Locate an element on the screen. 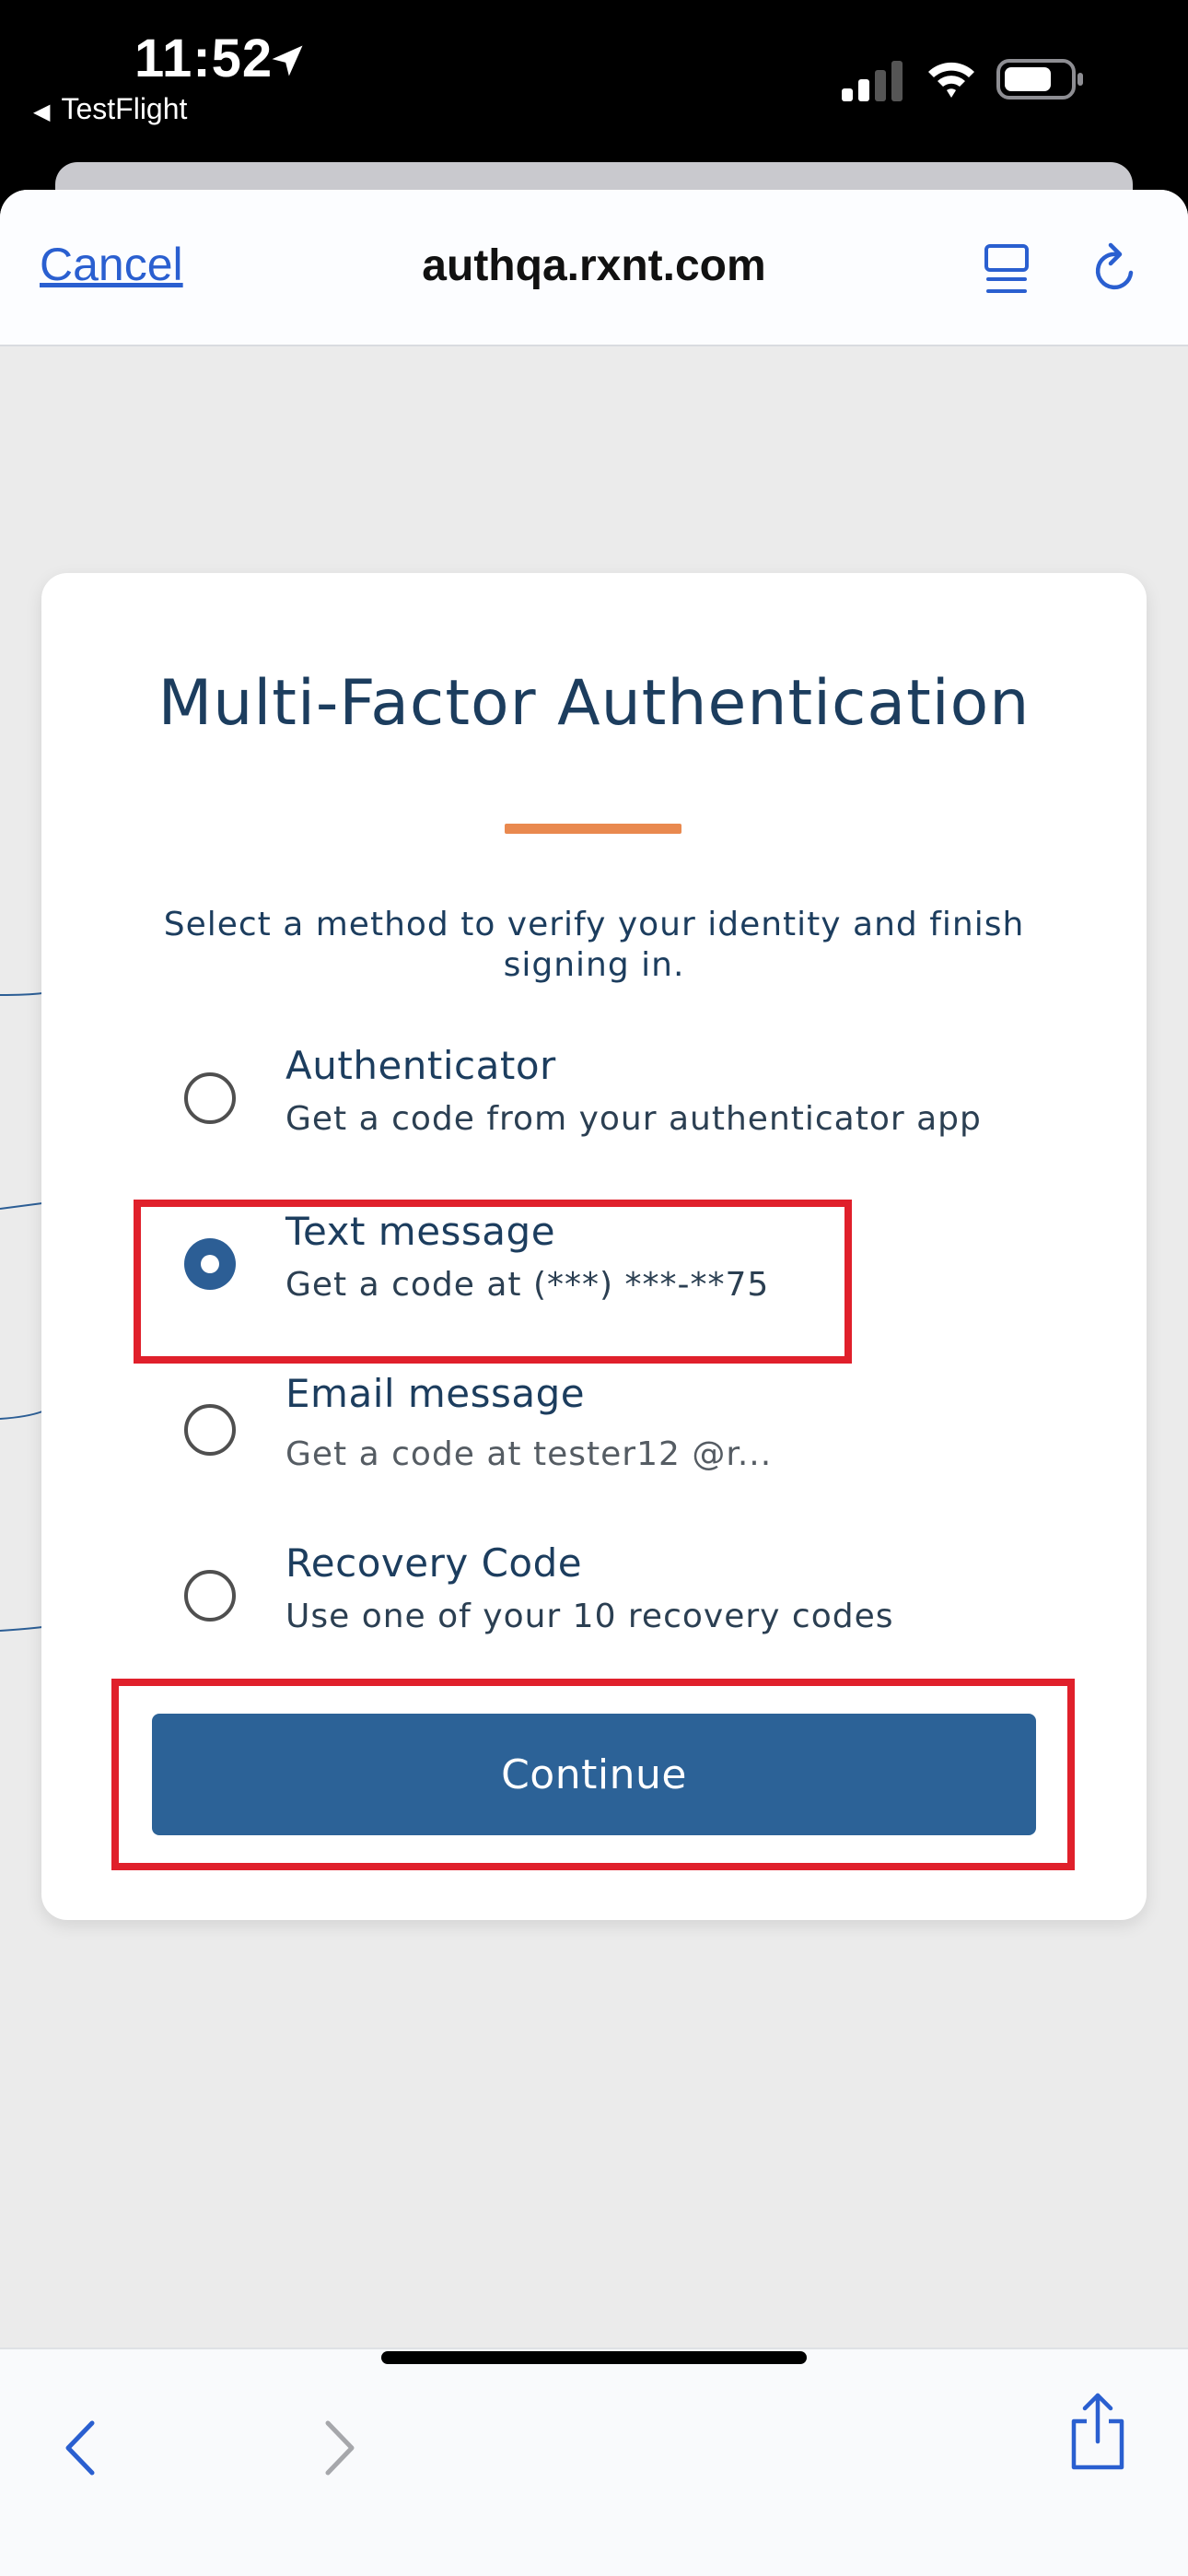  back-to-app-link: ◀ TestFlight is located at coordinates (110, 109).